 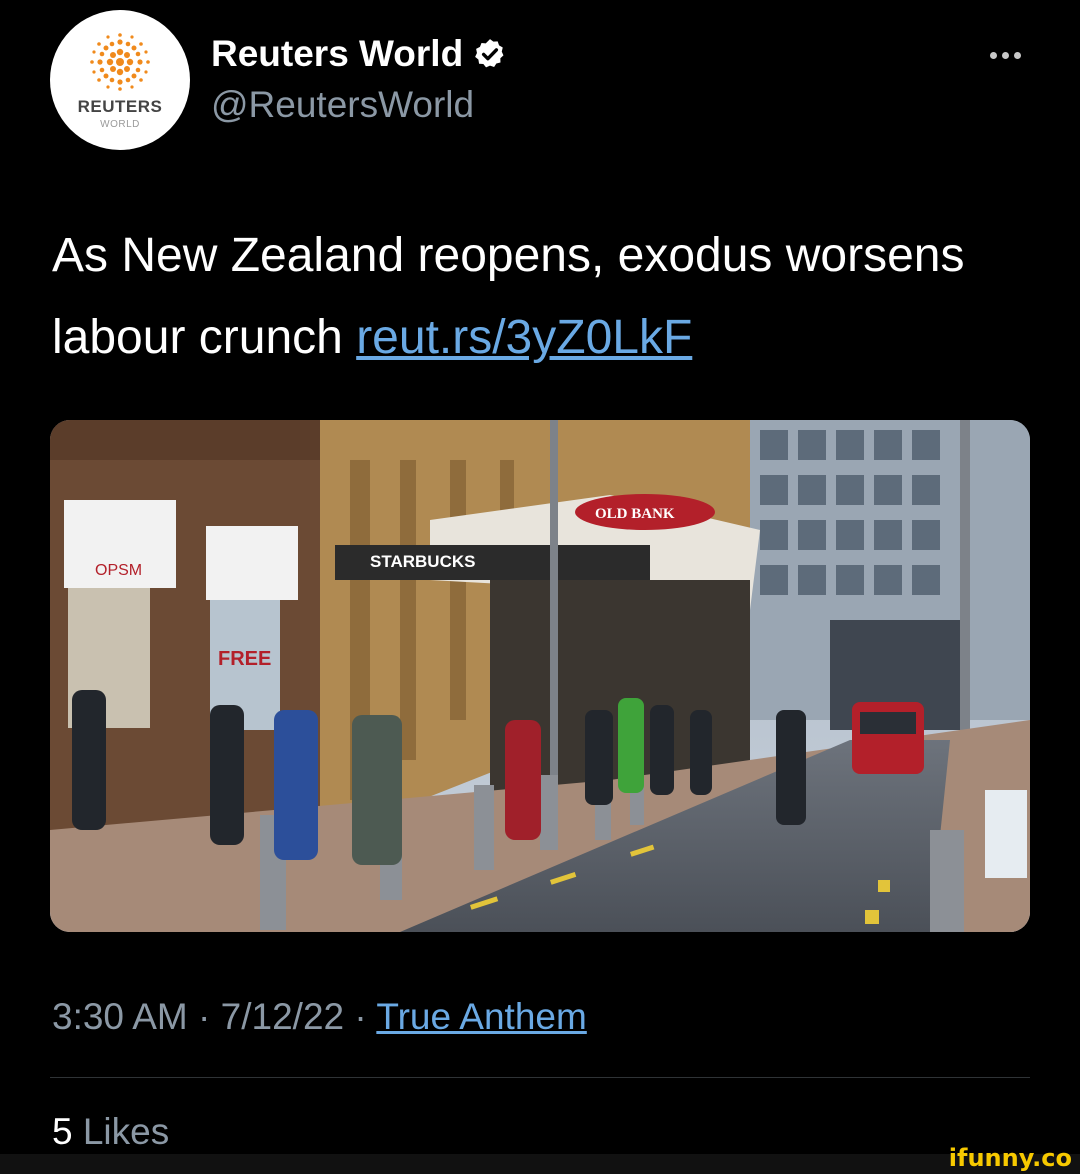 What do you see at coordinates (62, 1131) in the screenshot?
I see `likes-count: 5` at bounding box center [62, 1131].